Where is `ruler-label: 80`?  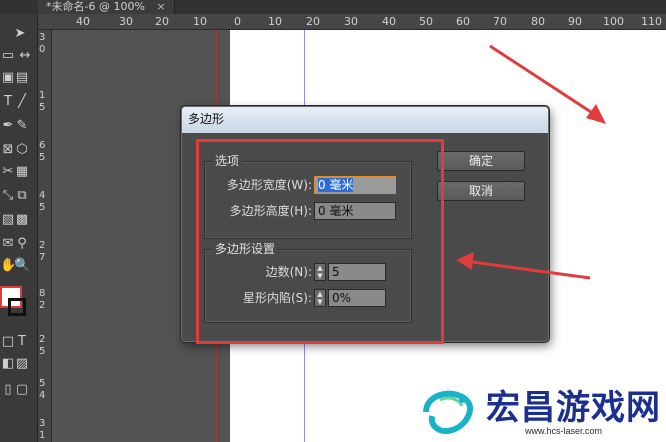 ruler-label: 80 is located at coordinates (538, 21).